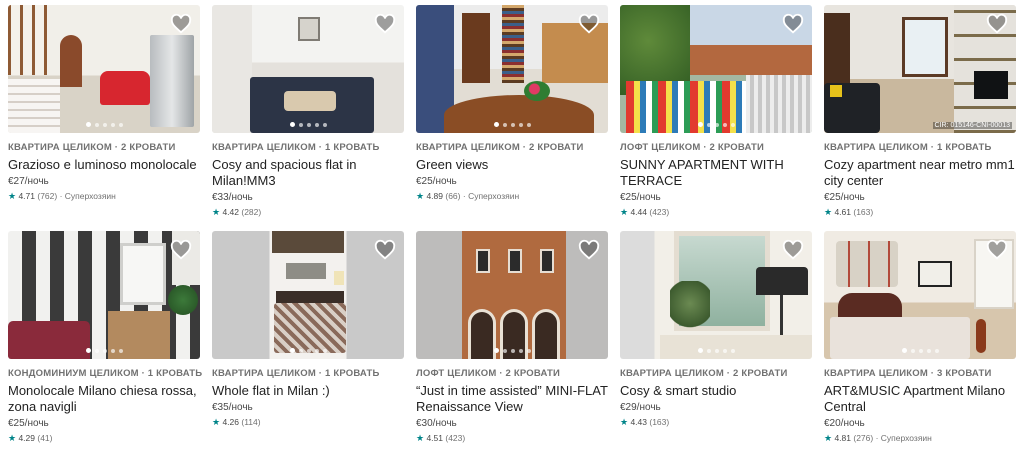  What do you see at coordinates (216, 212) in the screenshot?
I see `star-icon: ★` at bounding box center [216, 212].